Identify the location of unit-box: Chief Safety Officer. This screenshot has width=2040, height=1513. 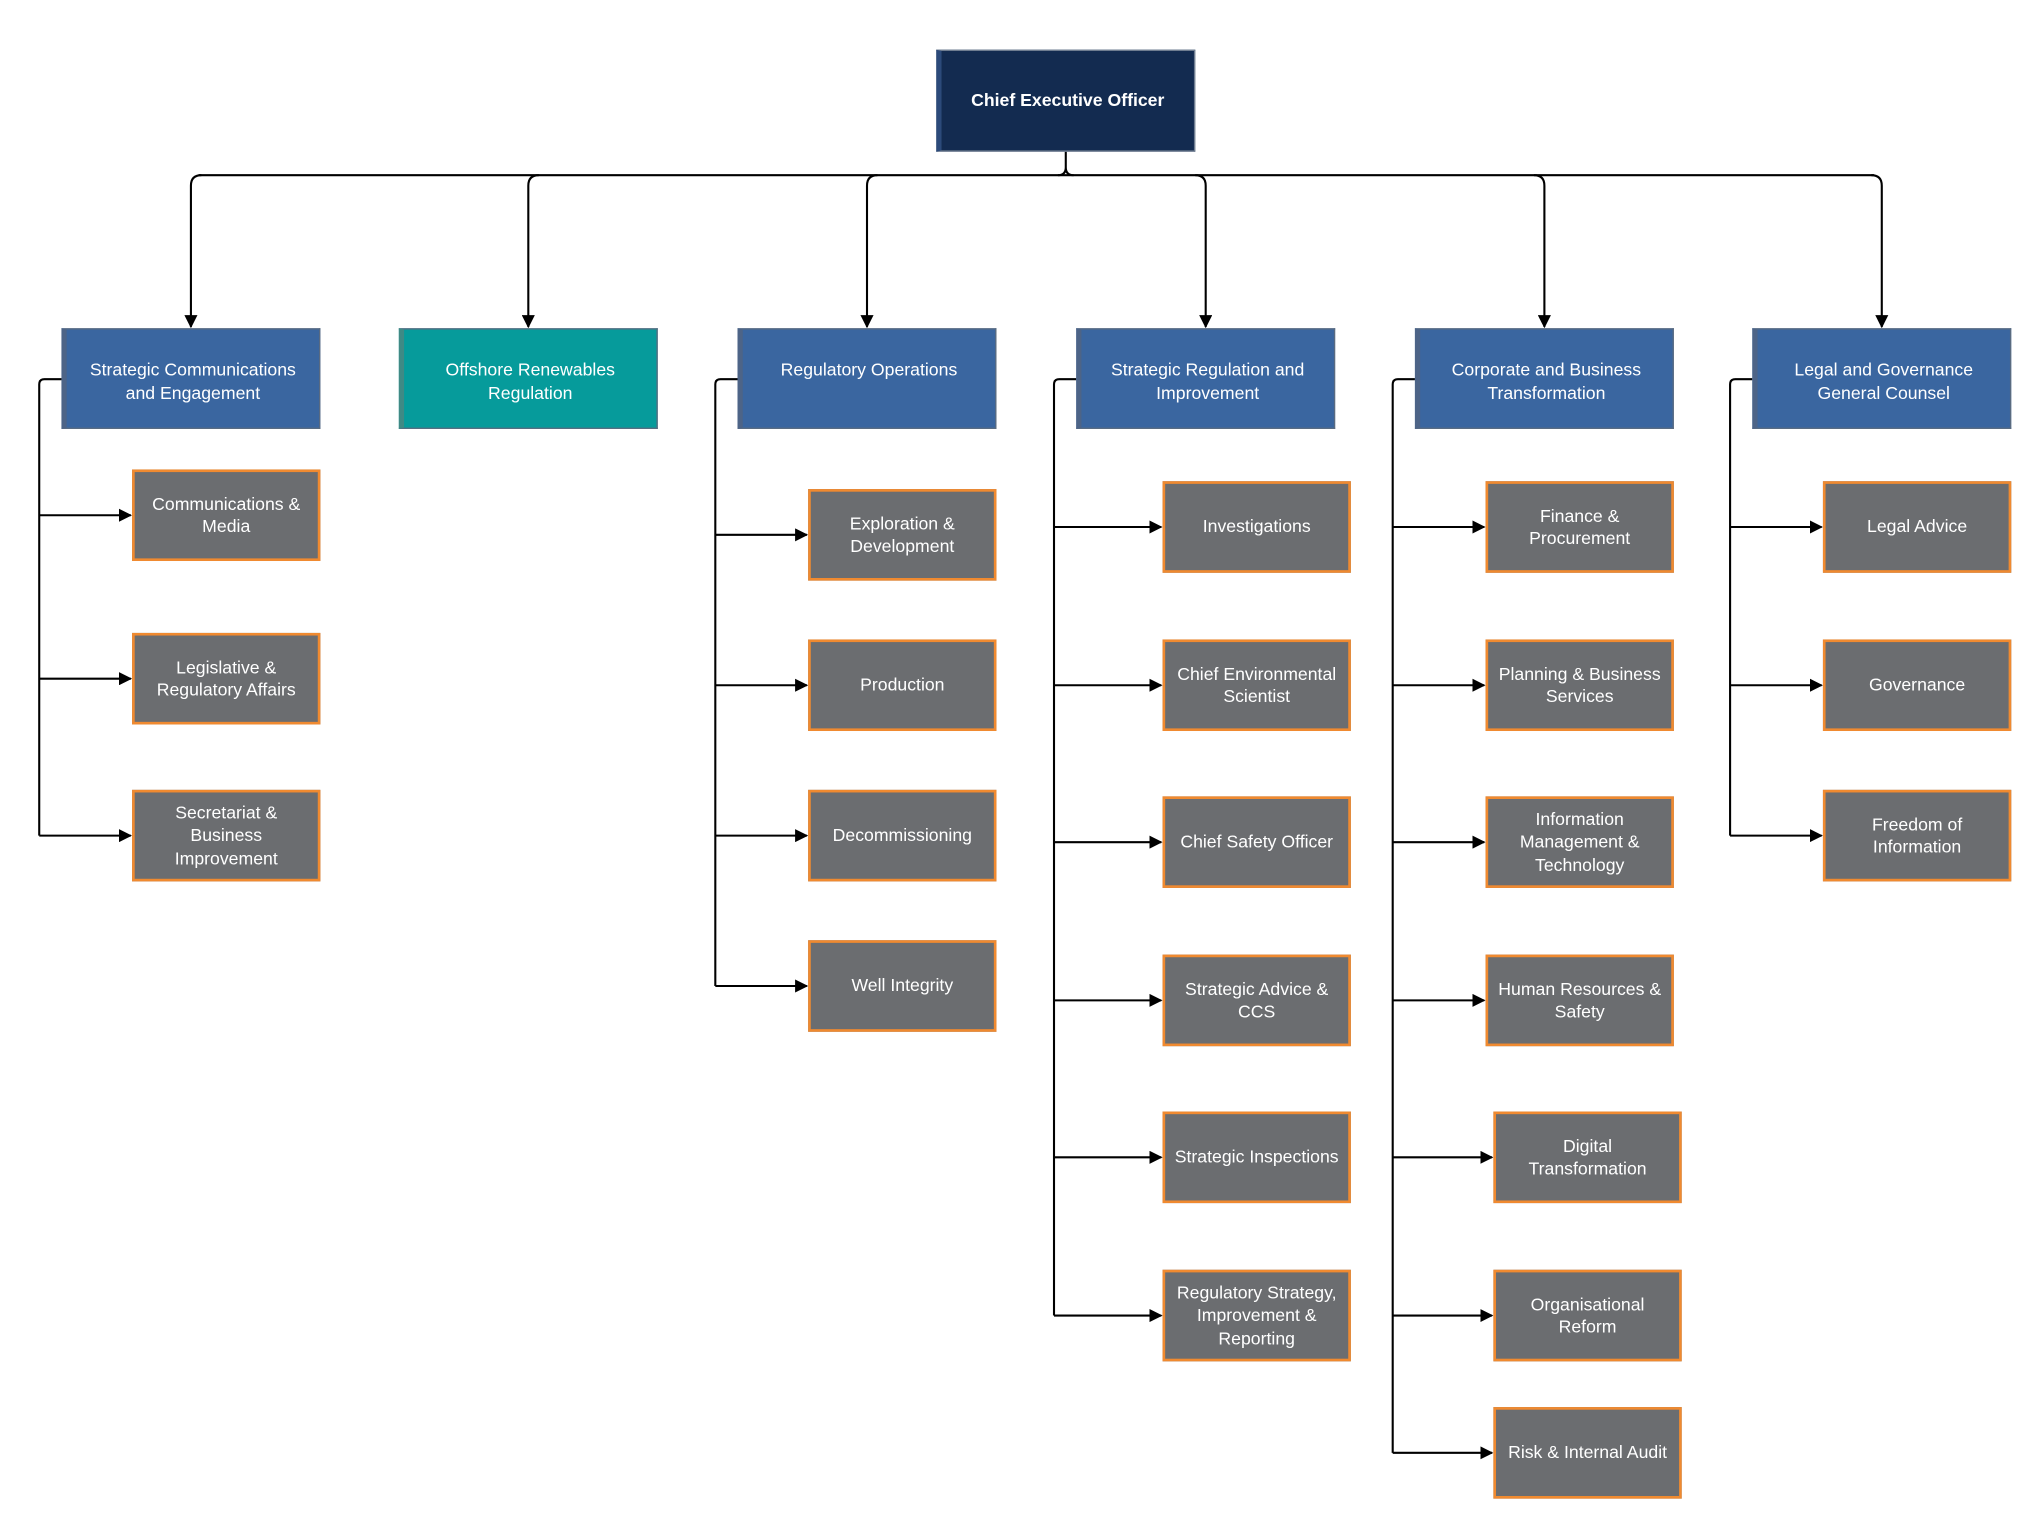
(1256, 842).